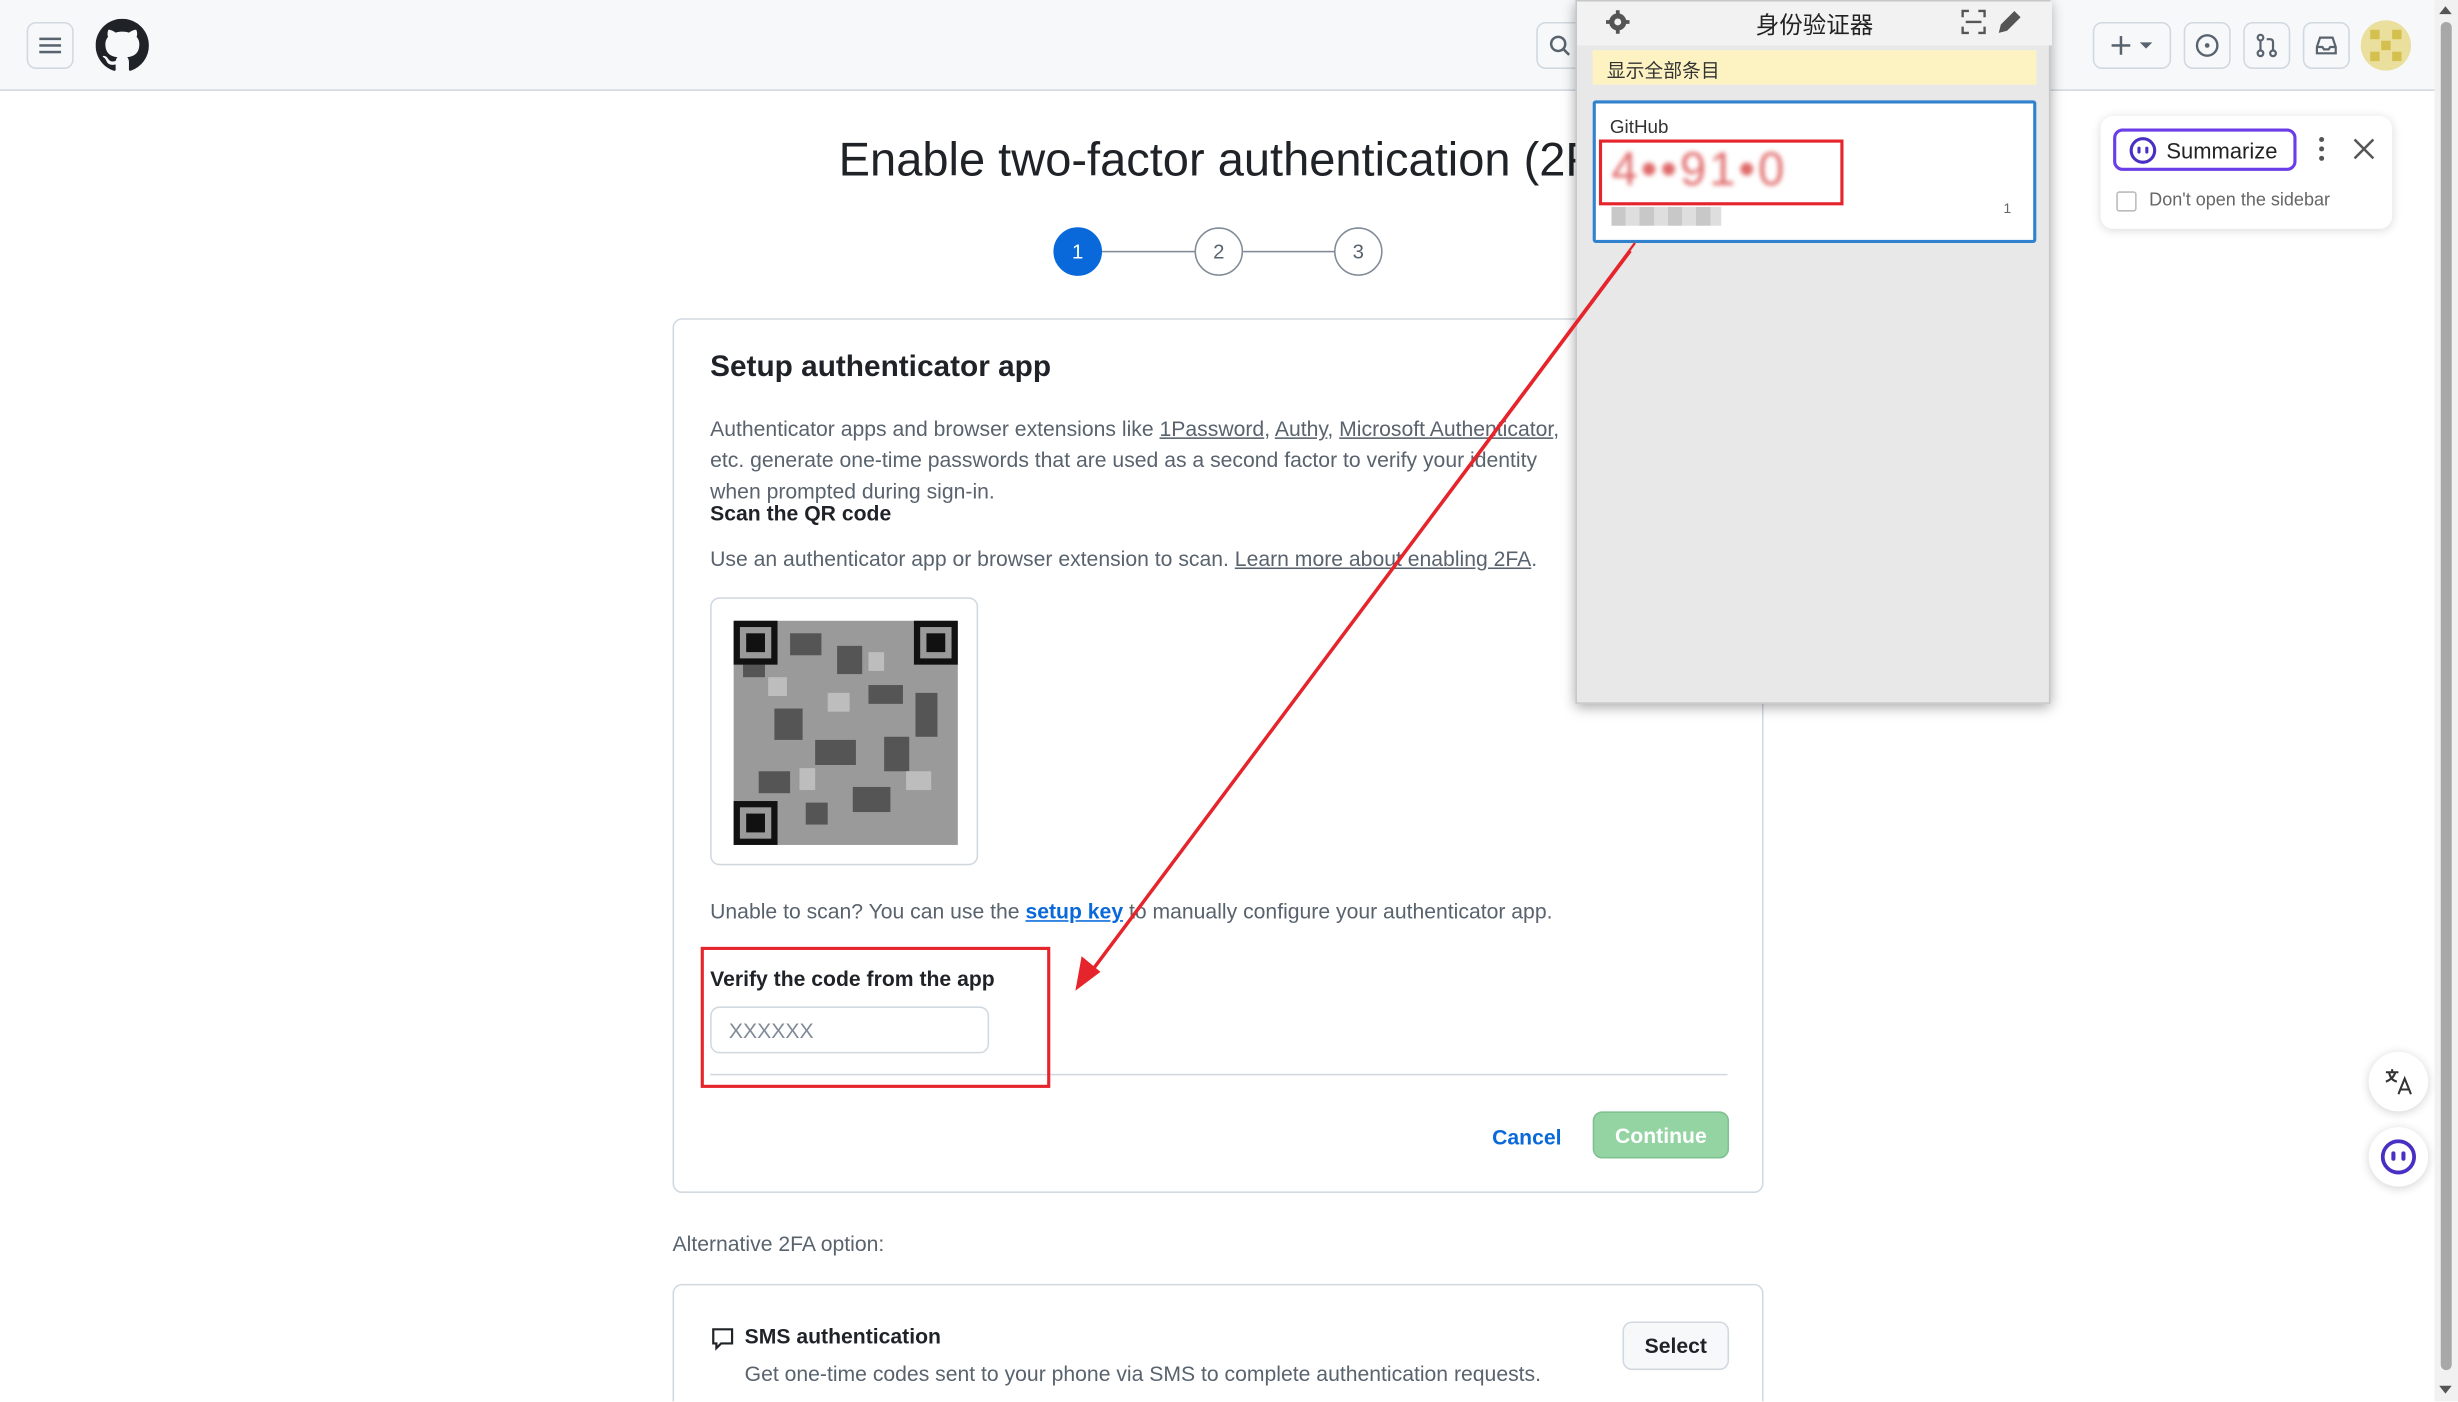  Describe the element at coordinates (723, 1339) in the screenshot. I see `comment-icon` at that location.